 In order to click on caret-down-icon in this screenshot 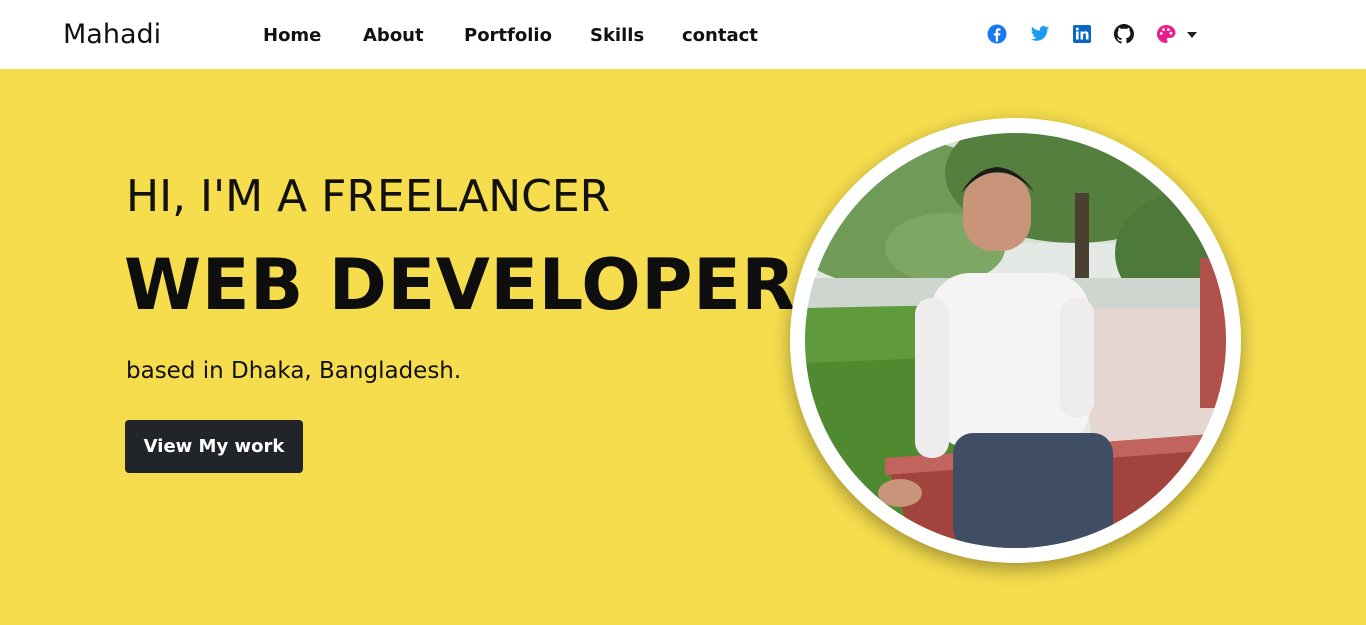, I will do `click(1192, 35)`.